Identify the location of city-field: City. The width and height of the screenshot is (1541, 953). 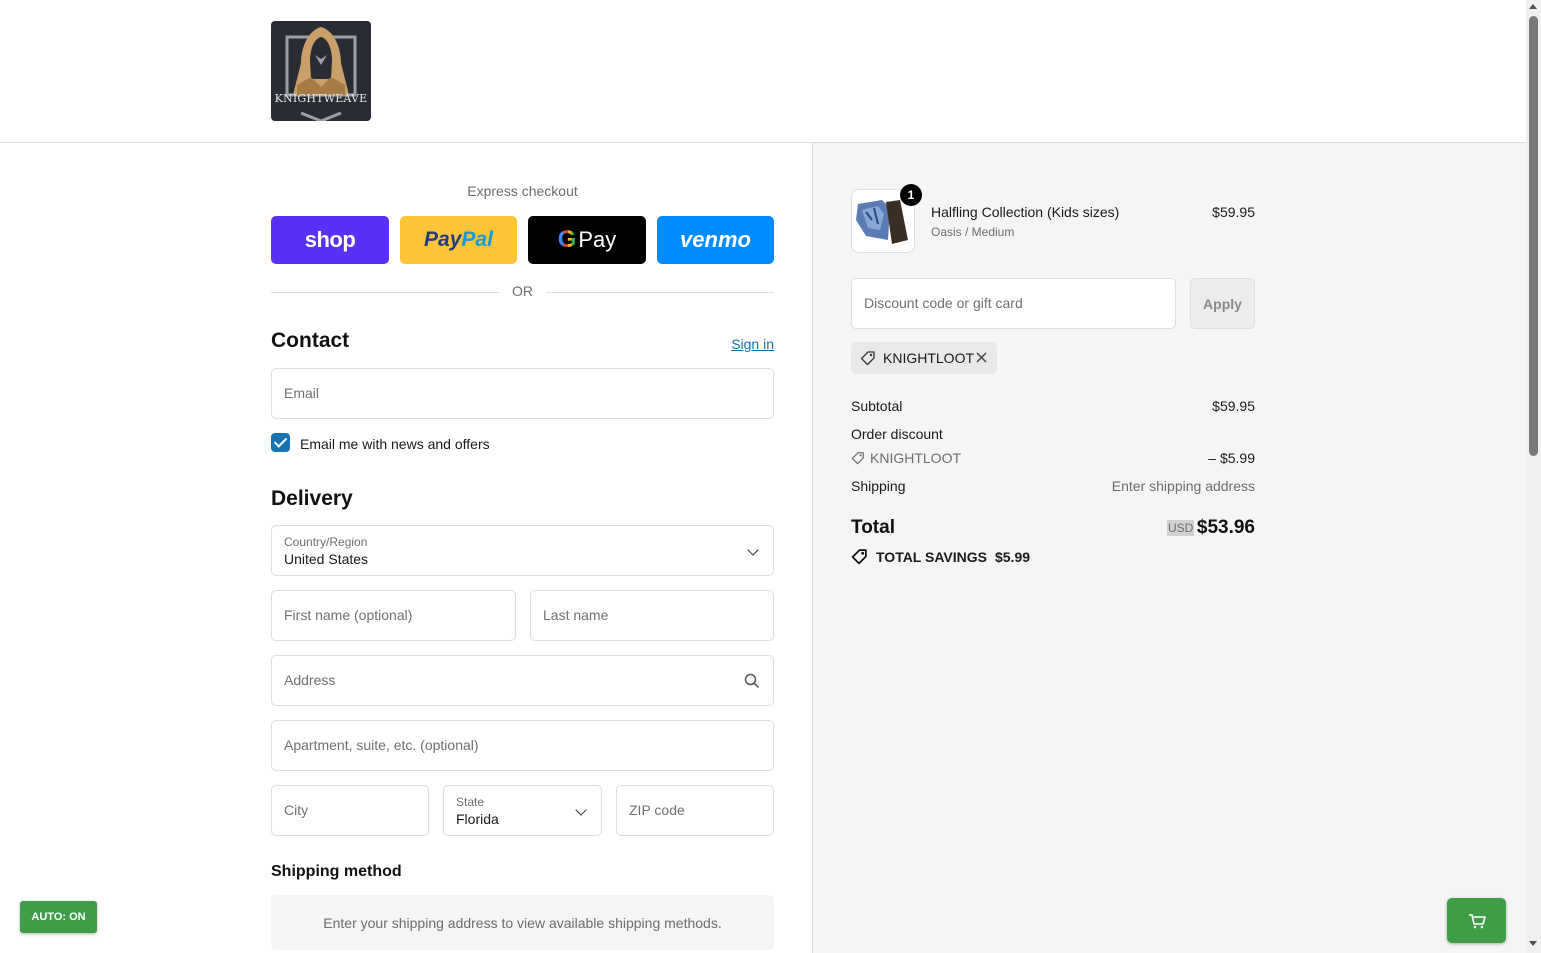
(350, 810).